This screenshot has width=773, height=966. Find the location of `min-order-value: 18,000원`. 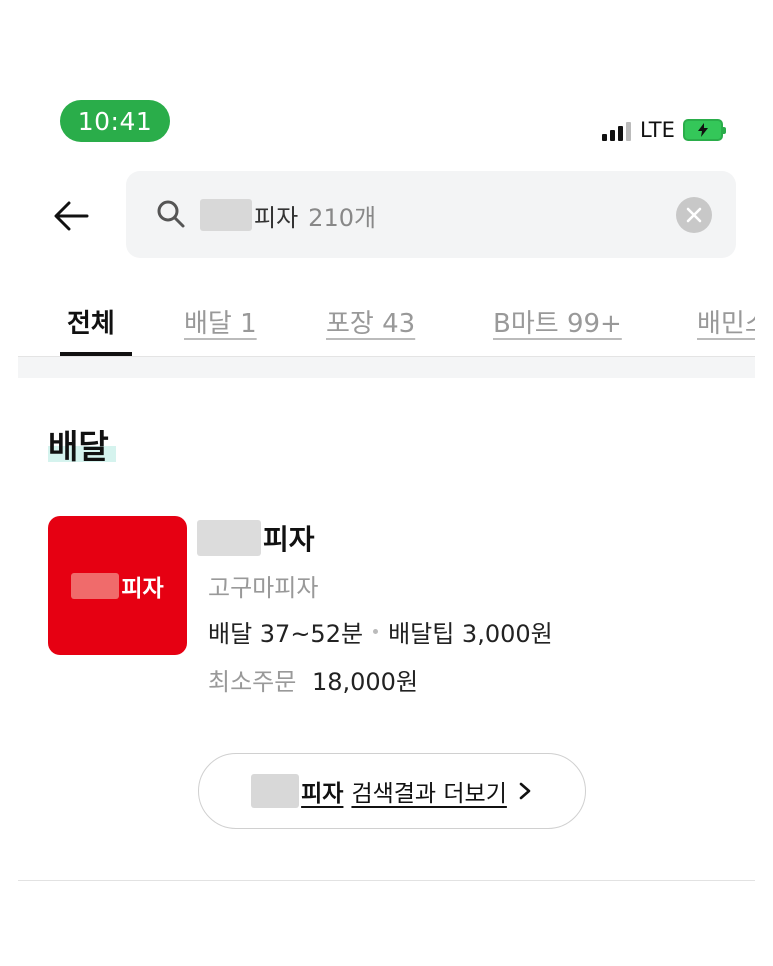

min-order-value: 18,000원 is located at coordinates (365, 682).